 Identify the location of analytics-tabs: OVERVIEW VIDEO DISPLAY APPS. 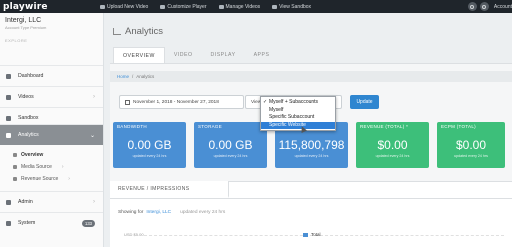
(195, 55).